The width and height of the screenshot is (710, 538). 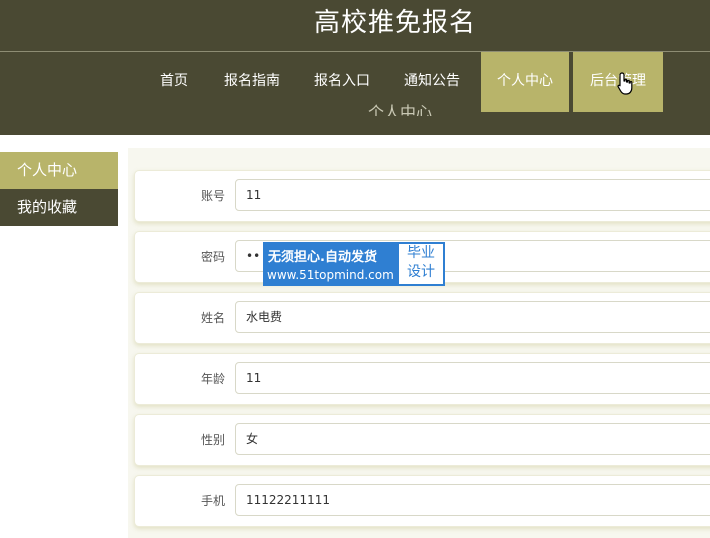 What do you see at coordinates (212, 257) in the screenshot?
I see `password-label: 密码` at bounding box center [212, 257].